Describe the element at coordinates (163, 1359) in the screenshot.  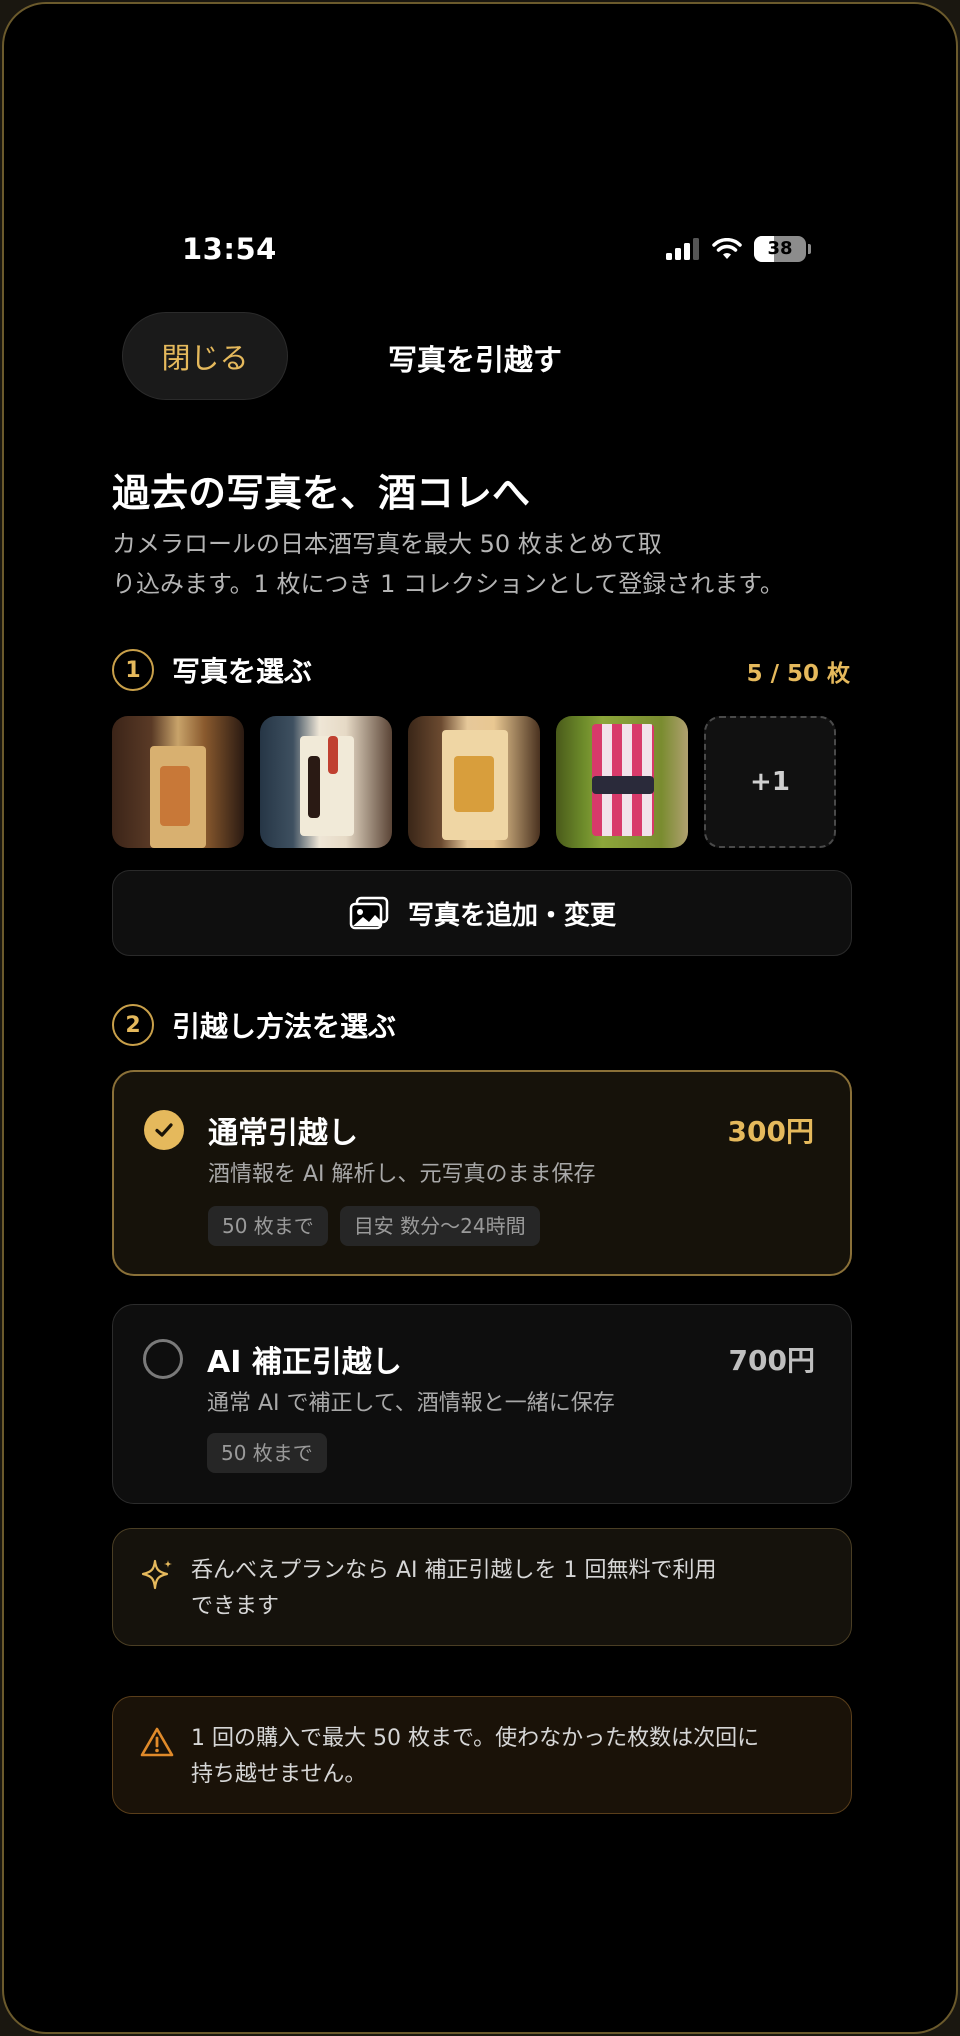
I see `radio-unselected` at that location.